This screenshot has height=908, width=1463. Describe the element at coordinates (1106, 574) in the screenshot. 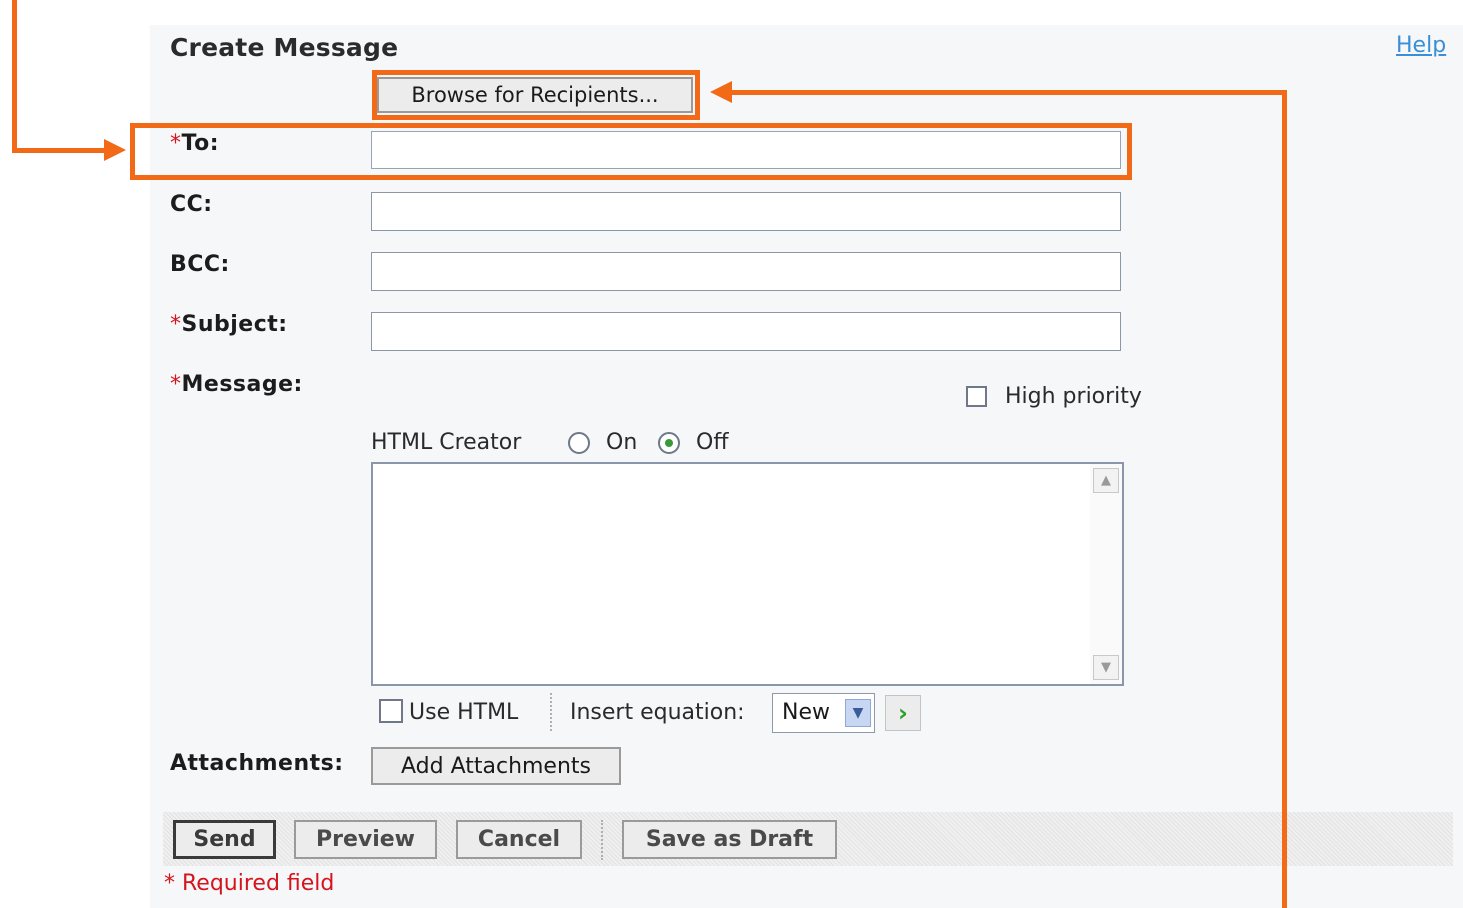

I see `message-scrollbar: ▲ ▼` at that location.